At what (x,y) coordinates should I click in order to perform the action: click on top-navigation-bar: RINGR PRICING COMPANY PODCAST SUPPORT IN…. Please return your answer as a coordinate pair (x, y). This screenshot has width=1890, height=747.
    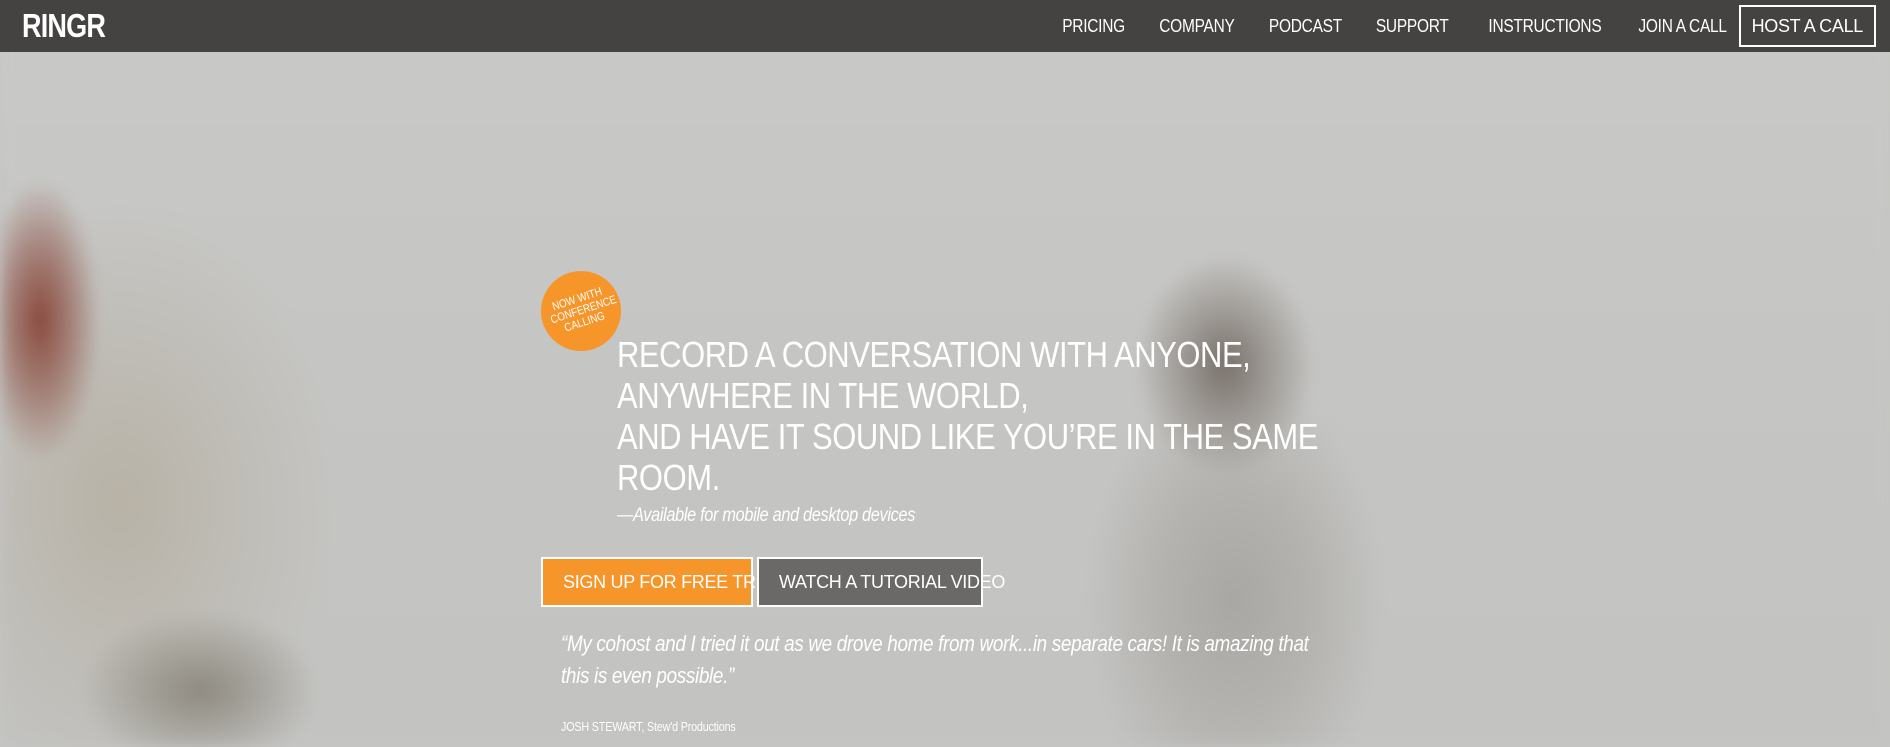
    Looking at the image, I should click on (945, 26).